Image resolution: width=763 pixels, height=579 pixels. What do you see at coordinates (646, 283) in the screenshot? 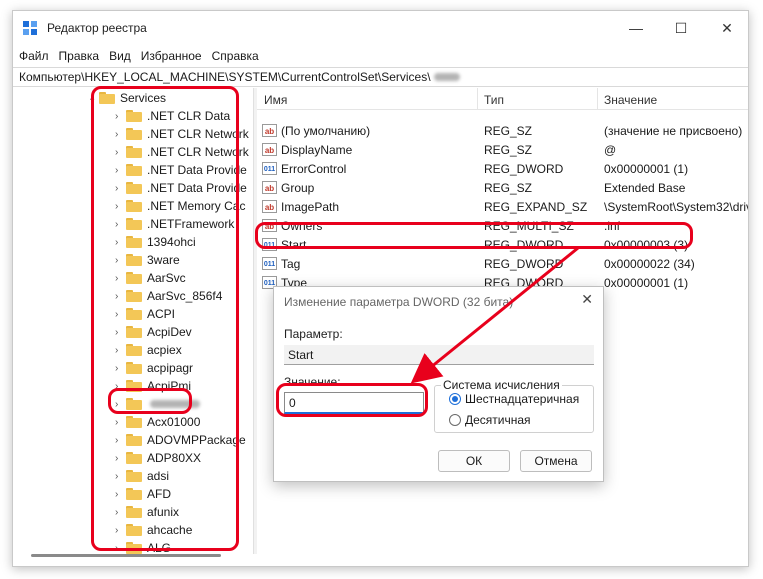
I see `value-data: 0x00000001 (1)` at bounding box center [646, 283].